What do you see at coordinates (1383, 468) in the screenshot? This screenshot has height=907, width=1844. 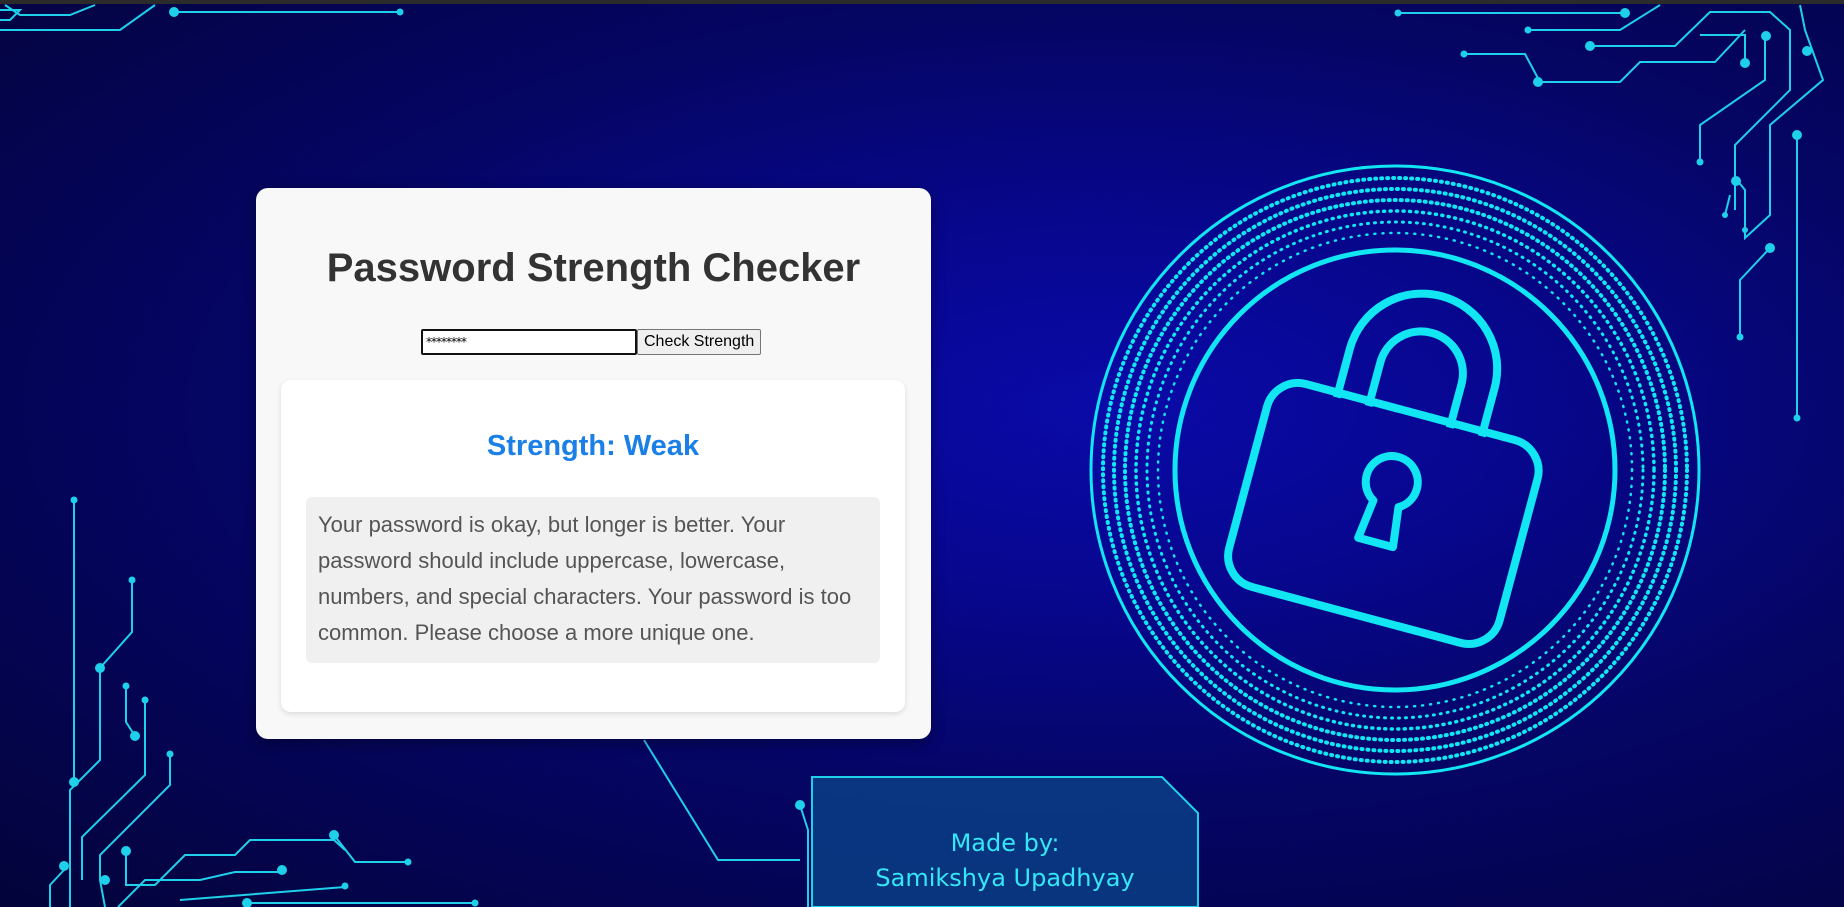 I see `padlock-icon` at bounding box center [1383, 468].